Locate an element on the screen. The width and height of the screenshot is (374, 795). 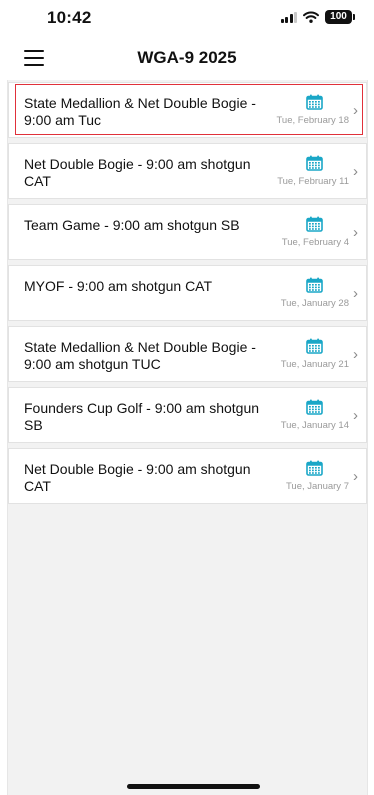
battery-icon: 100 is located at coordinates (340, 17).